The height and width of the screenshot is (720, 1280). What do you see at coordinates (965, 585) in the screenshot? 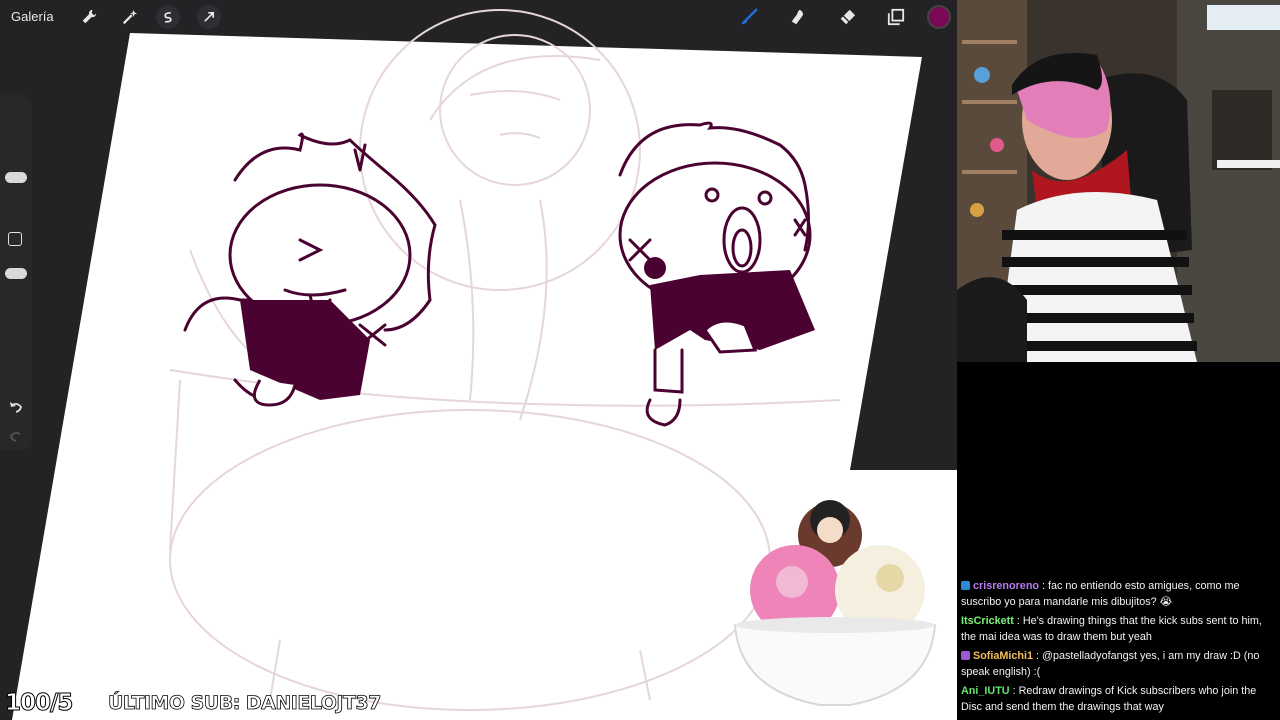
I see `subscriber-badge-icon` at bounding box center [965, 585].